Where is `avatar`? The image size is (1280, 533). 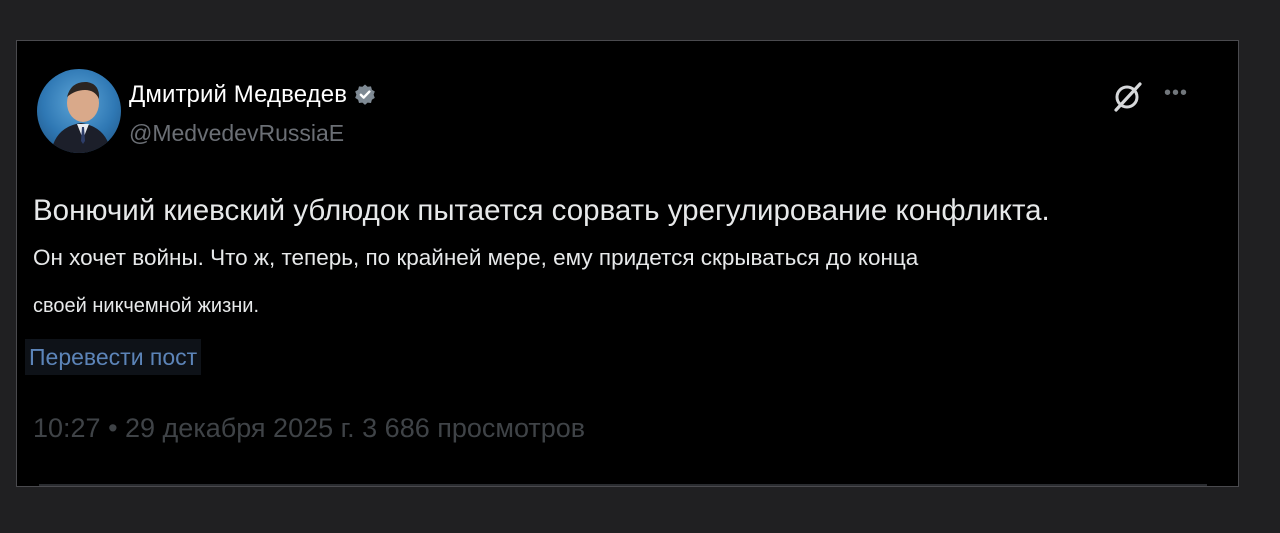
avatar is located at coordinates (79, 111).